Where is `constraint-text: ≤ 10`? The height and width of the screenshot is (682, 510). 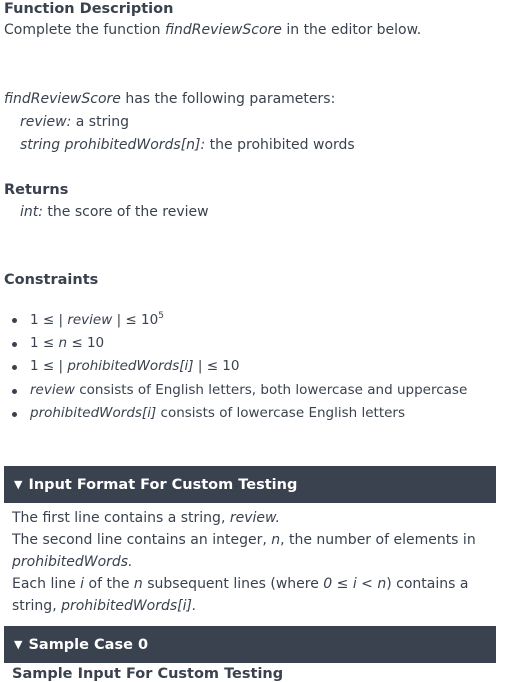 constraint-text: ≤ 10 is located at coordinates (86, 343).